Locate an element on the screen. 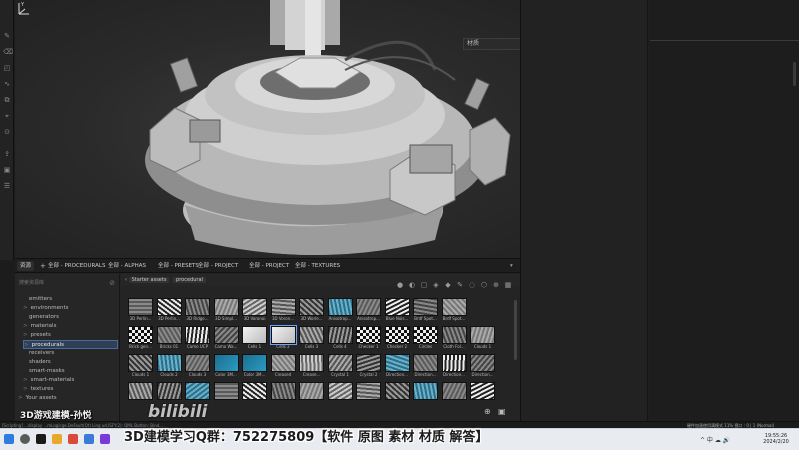 The image size is (799, 450). app-icon-red is located at coordinates (73, 439).